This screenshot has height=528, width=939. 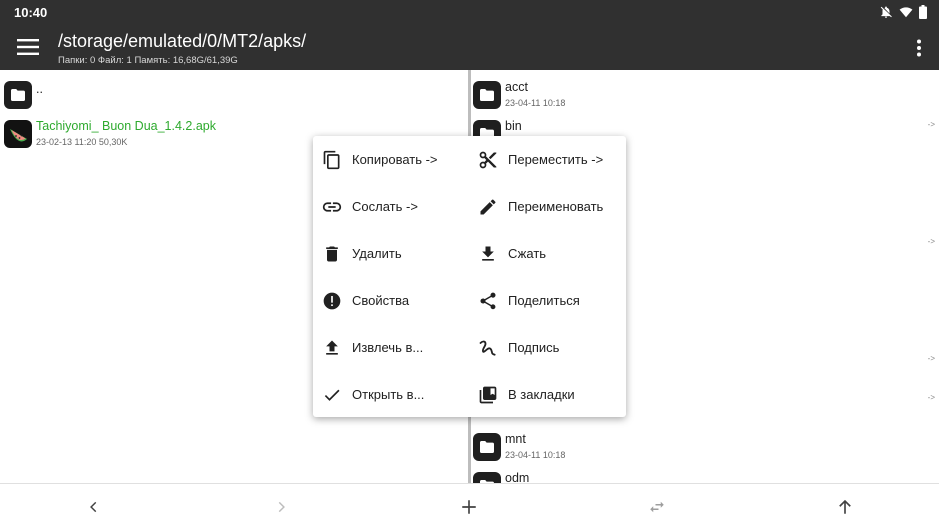 I want to click on upload-icon, so click(x=332, y=348).